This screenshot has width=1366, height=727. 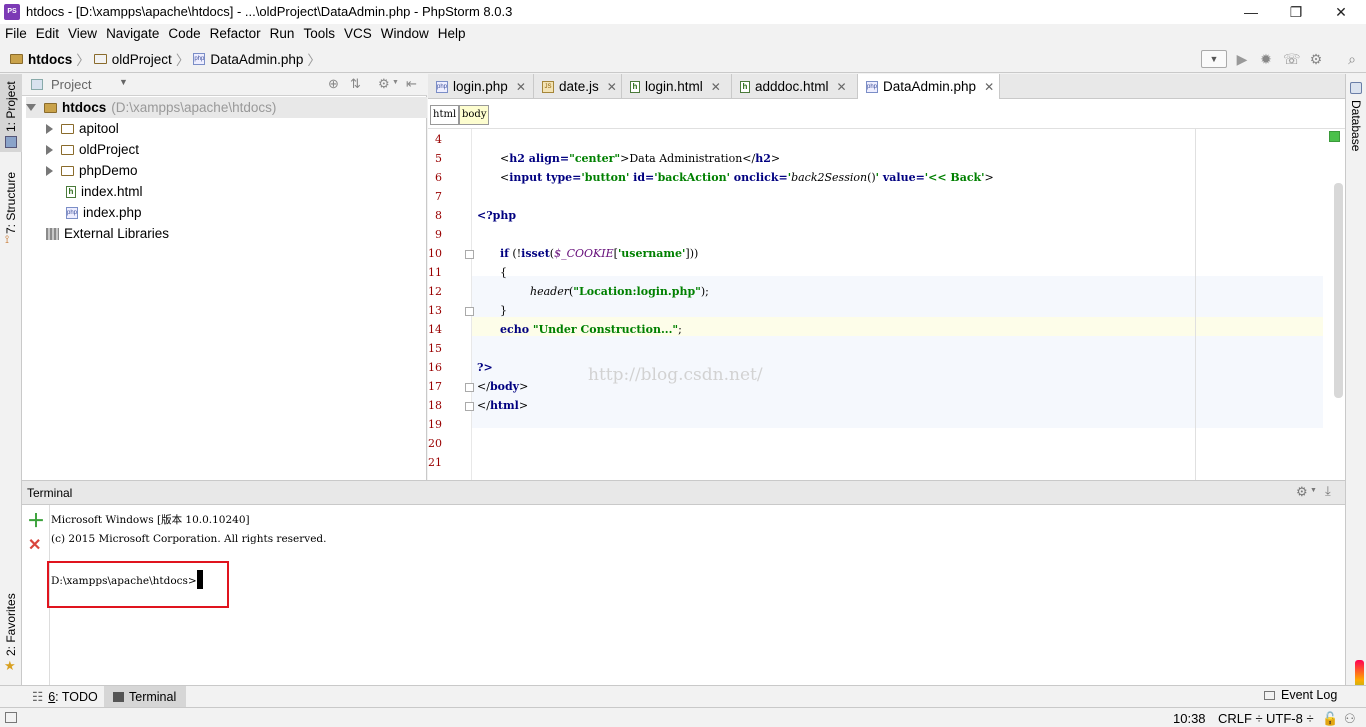 I want to click on new-session-icon: ＋, so click(x=36, y=520).